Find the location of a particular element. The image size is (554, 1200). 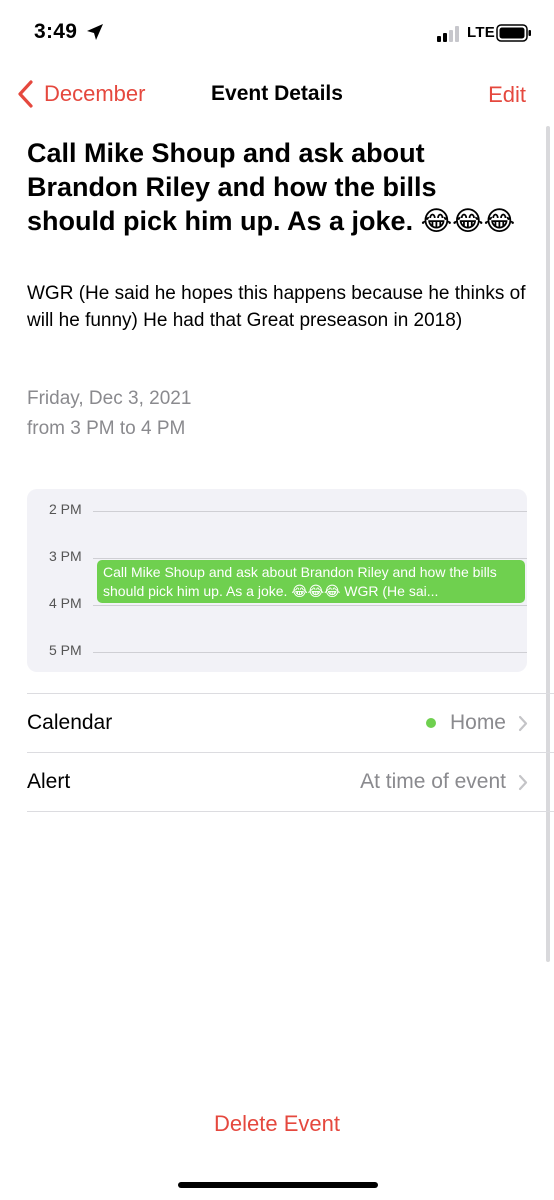

timeline-hour-label: 3 PM is located at coordinates (65, 556).